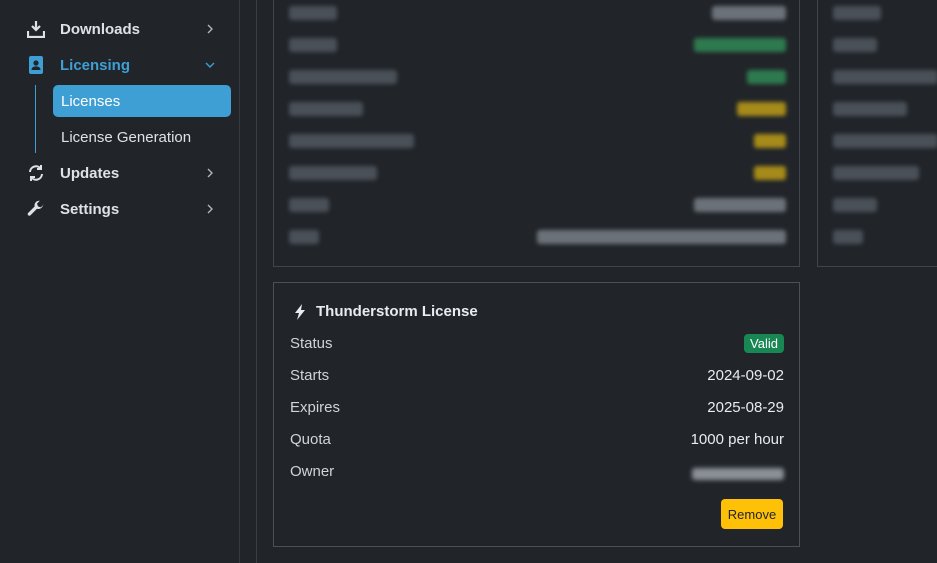  What do you see at coordinates (90, 209) in the screenshot?
I see `sidebar-item-label: Settings` at bounding box center [90, 209].